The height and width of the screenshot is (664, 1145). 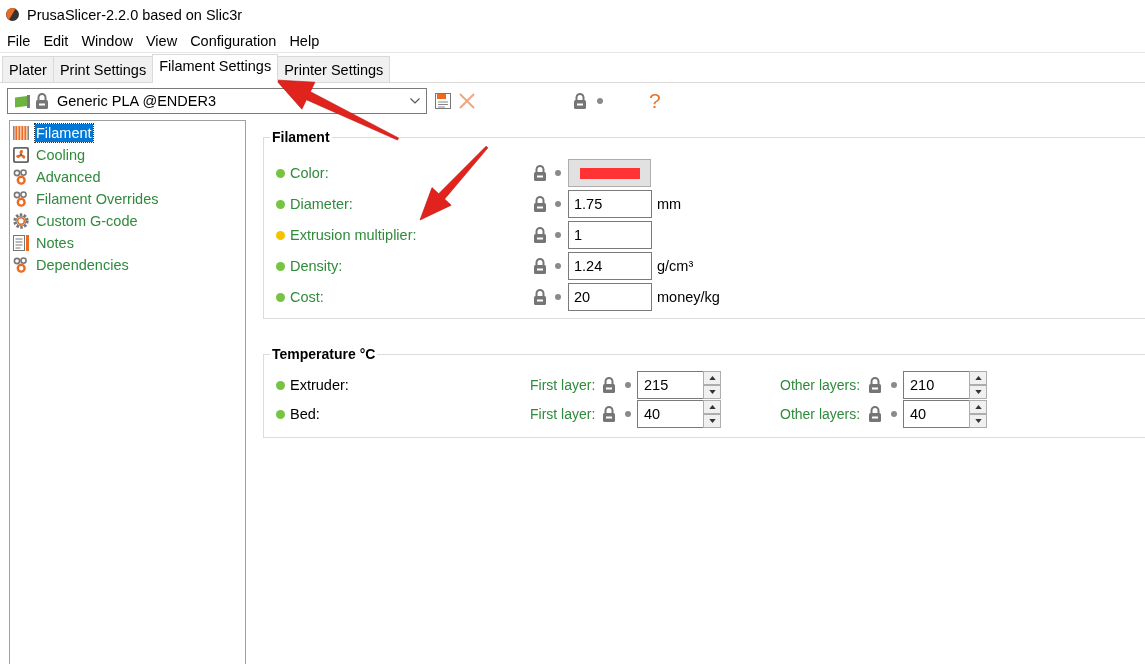 I want to click on fan-icon, so click(x=21, y=155).